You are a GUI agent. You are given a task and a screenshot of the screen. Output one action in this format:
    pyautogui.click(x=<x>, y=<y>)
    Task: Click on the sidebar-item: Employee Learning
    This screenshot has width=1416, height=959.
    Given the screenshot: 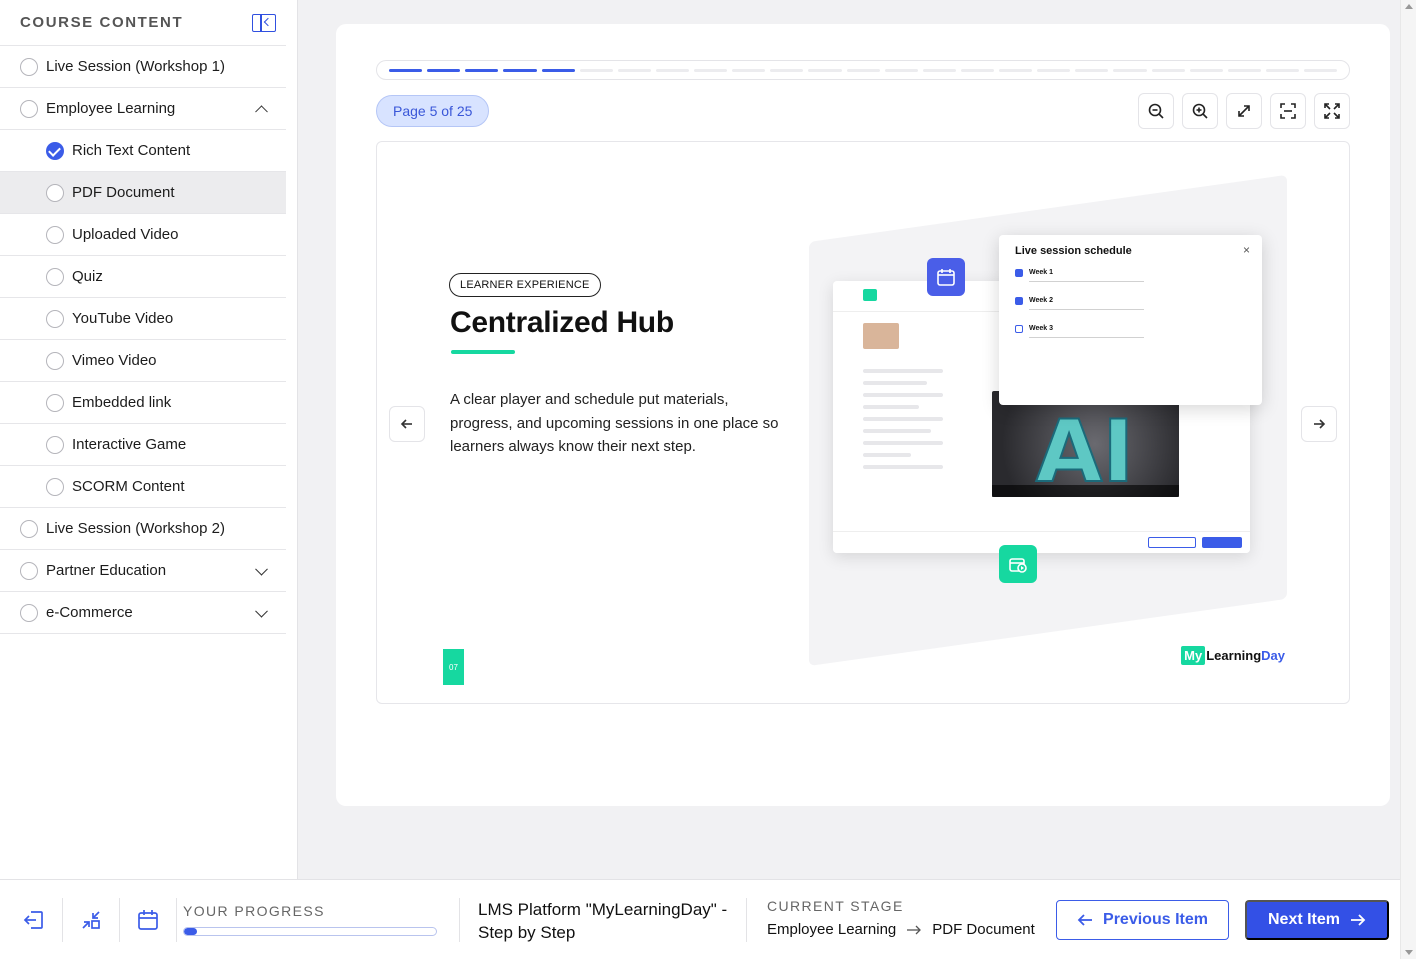 What is the action you would take?
    pyautogui.click(x=143, y=109)
    